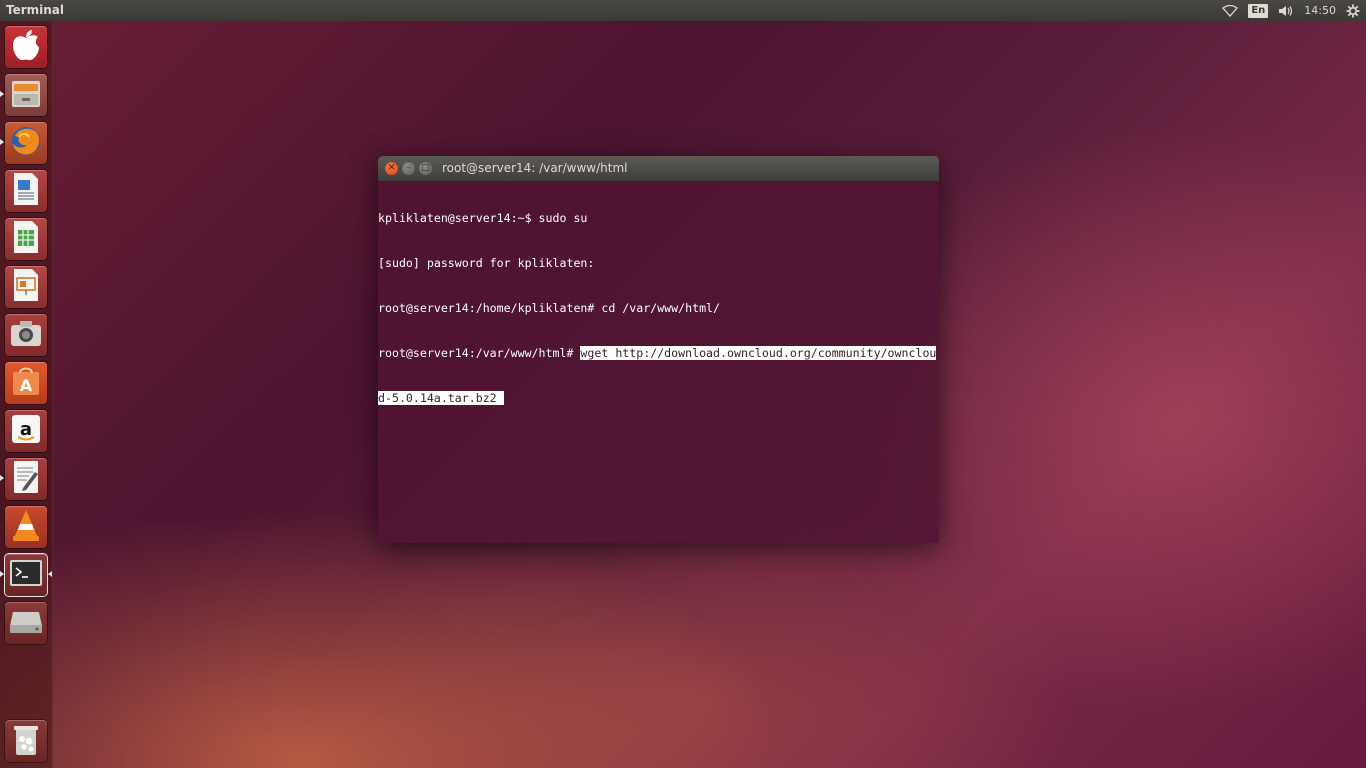 The height and width of the screenshot is (768, 1366). I want to click on maximize-button: □, so click(425, 168).